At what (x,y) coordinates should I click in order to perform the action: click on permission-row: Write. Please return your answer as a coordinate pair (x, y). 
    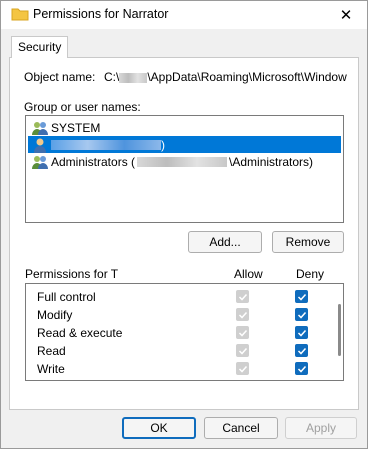
    Looking at the image, I should click on (176, 369).